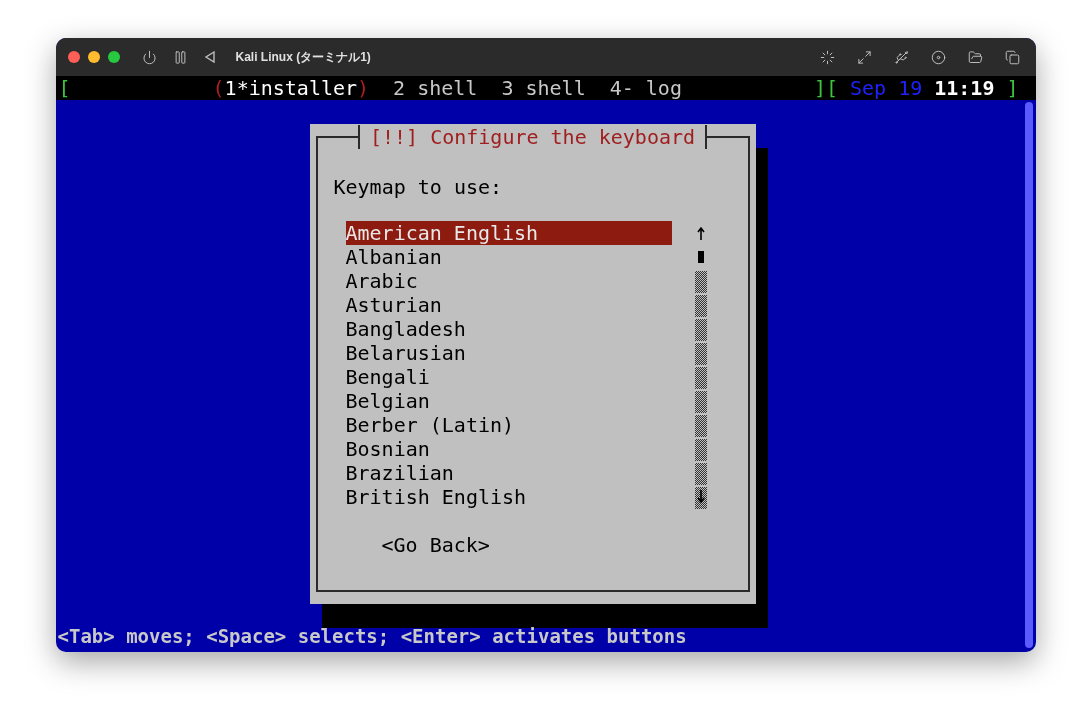 The height and width of the screenshot is (726, 1091). Describe the element at coordinates (291, 88) in the screenshot. I see `window-tab: (1*installer)` at that location.